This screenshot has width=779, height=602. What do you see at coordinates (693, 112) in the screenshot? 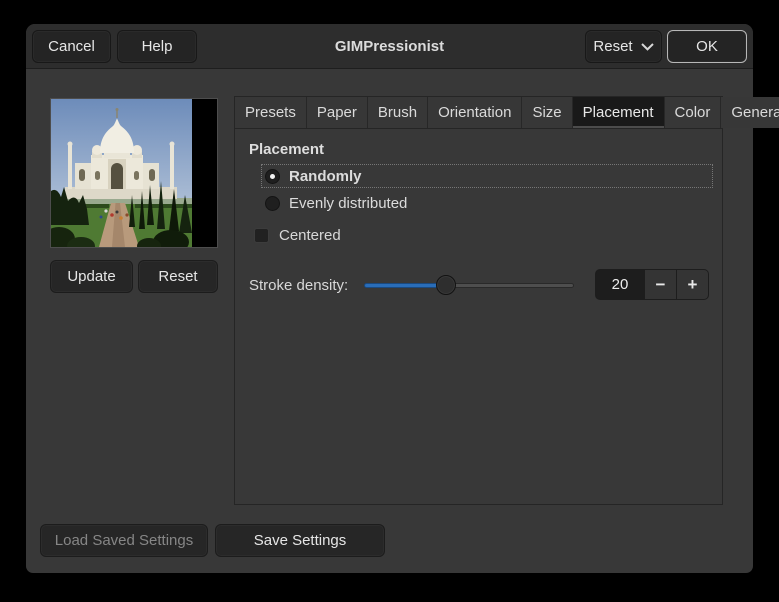
I see `tab-color: Color` at bounding box center [693, 112].